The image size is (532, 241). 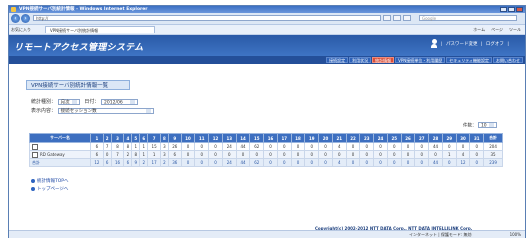 I want to click on table-row: 6 7 8 8 1 1 15 3 26 0 0 0 24 44 62 0 0 0 0 0 4 0 0 0 0 0 0 44 0 0 0 204, so click(x=266, y=146).